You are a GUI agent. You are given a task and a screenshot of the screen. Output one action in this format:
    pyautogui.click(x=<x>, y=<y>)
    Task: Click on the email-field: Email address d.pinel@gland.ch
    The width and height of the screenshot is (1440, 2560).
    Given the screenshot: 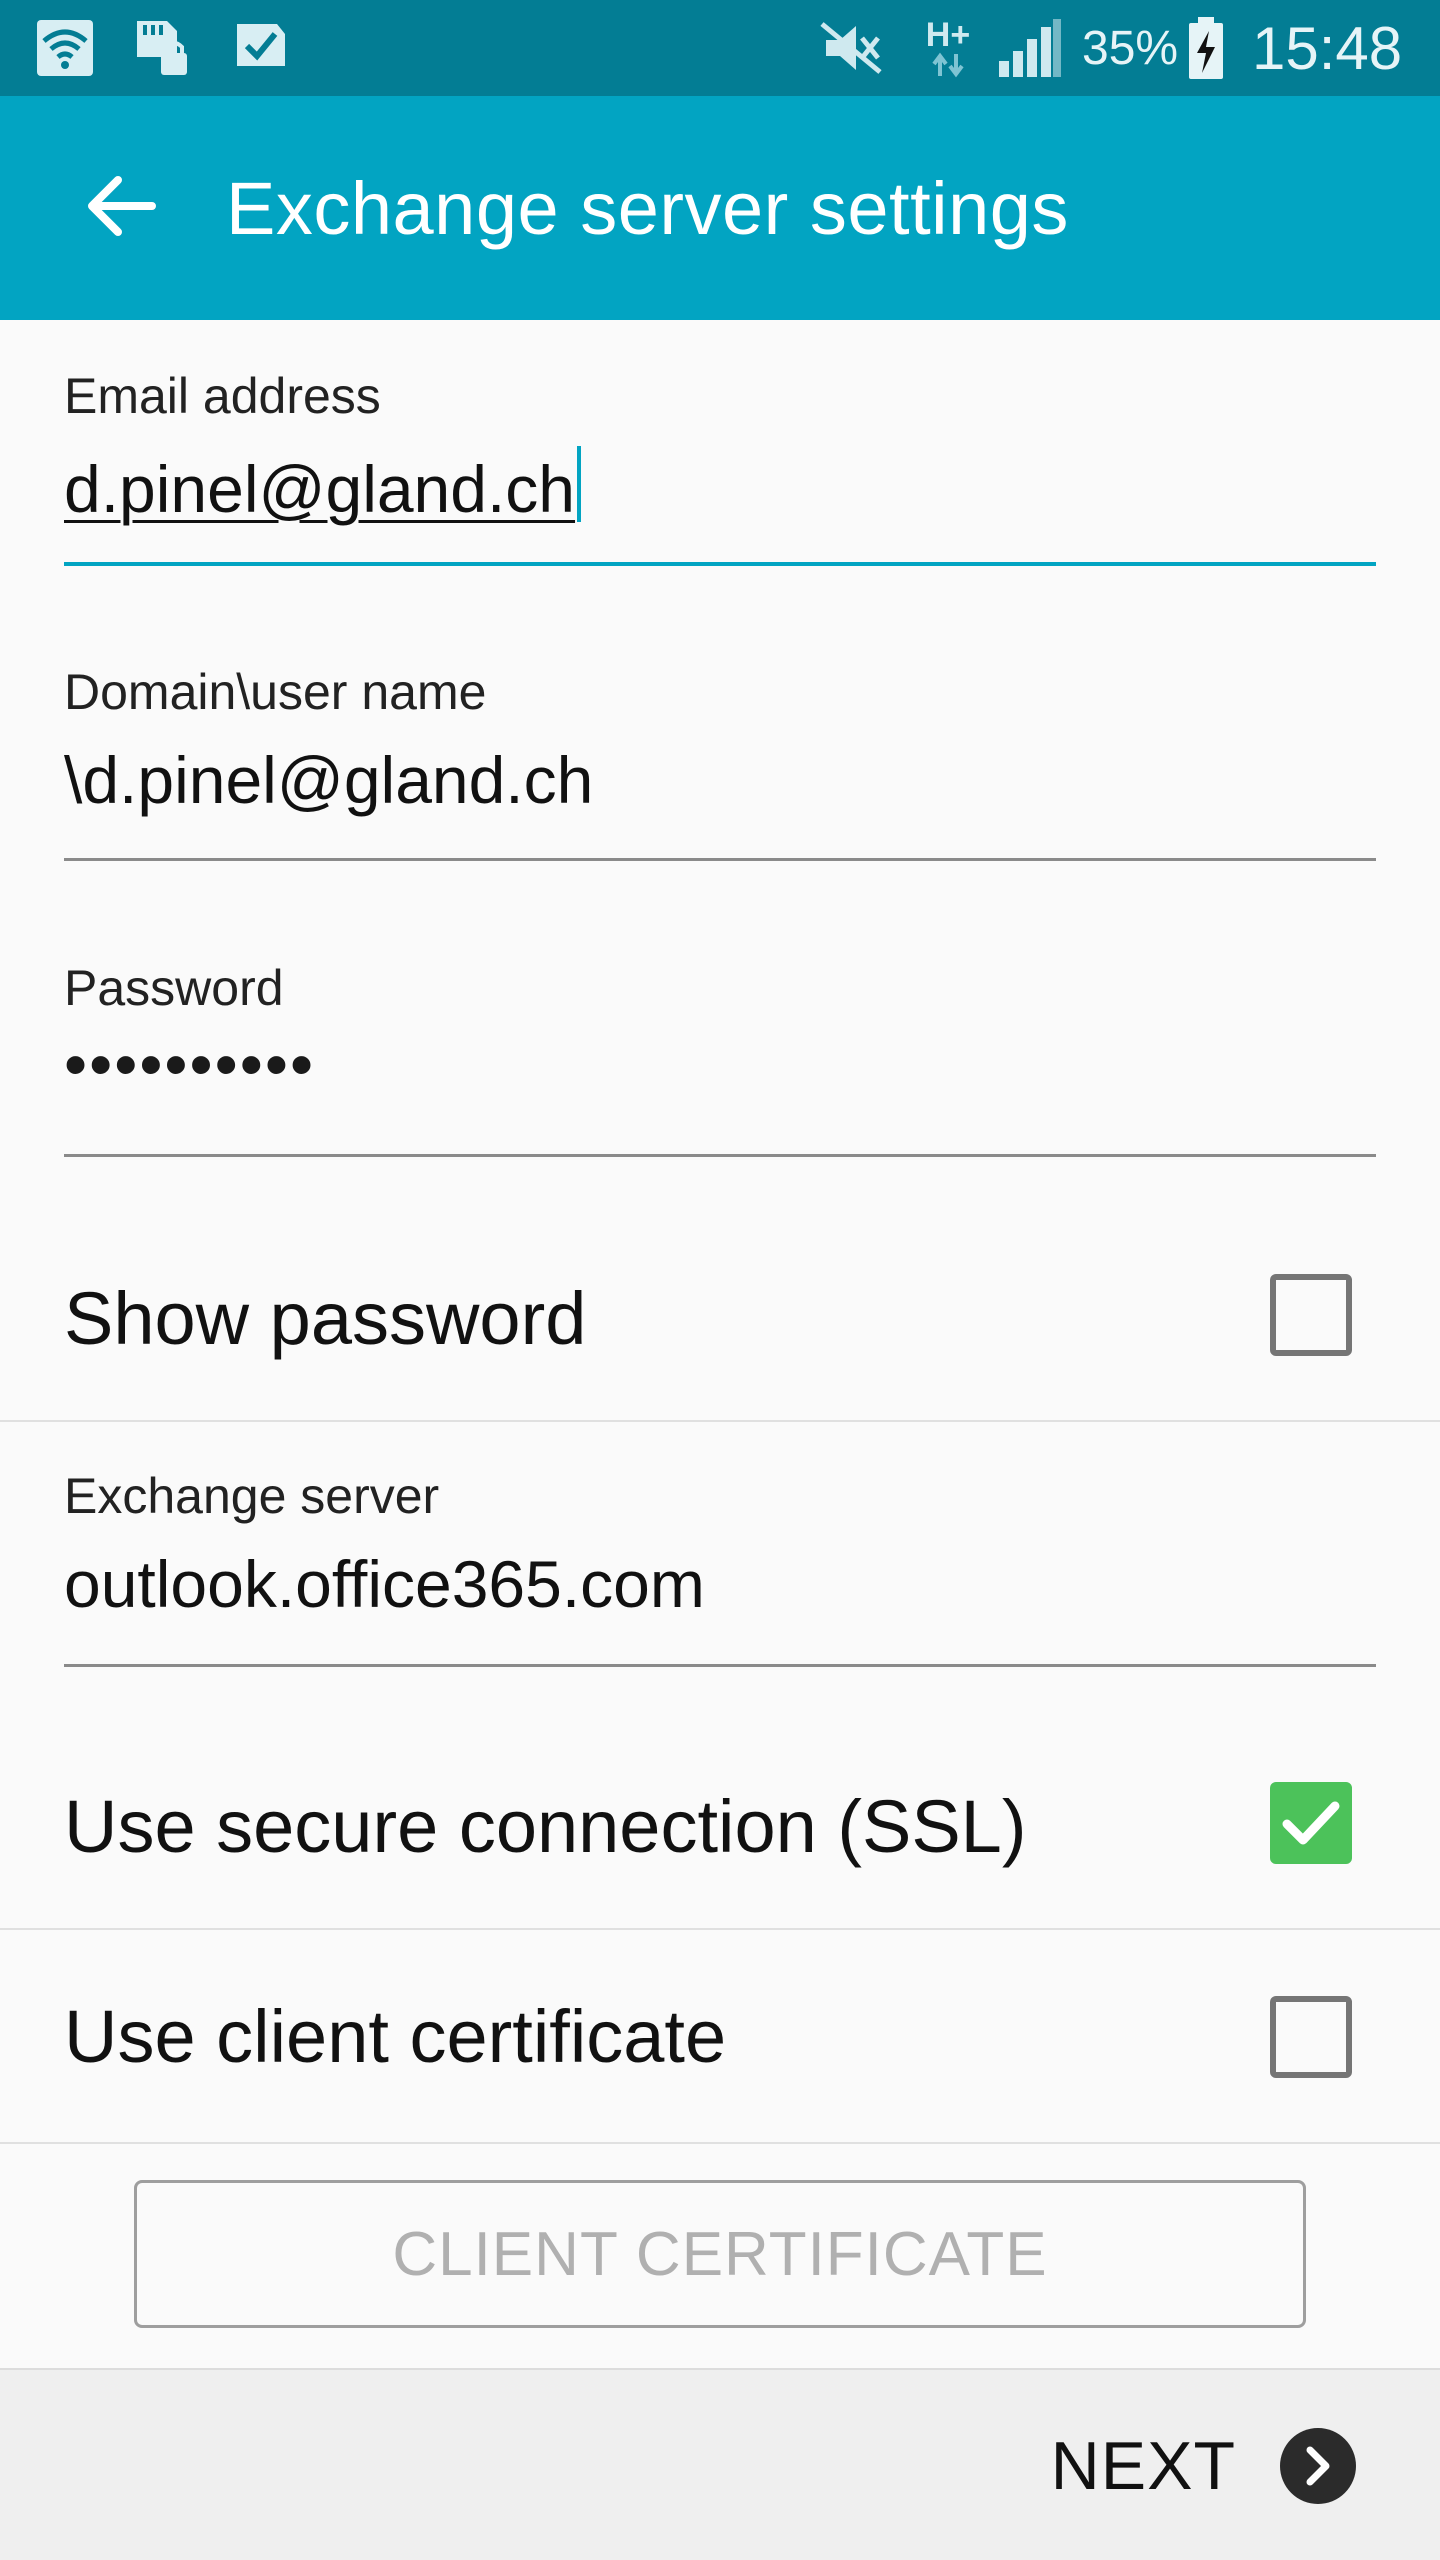 What is the action you would take?
    pyautogui.click(x=720, y=466)
    